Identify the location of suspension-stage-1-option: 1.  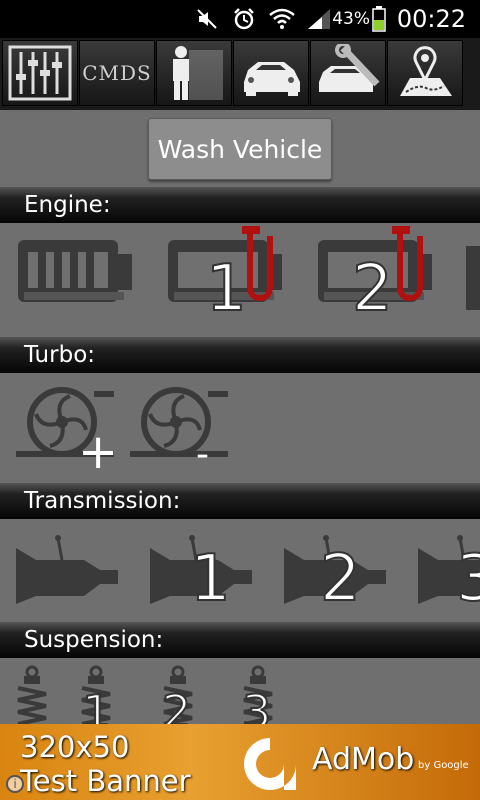
(96, 702).